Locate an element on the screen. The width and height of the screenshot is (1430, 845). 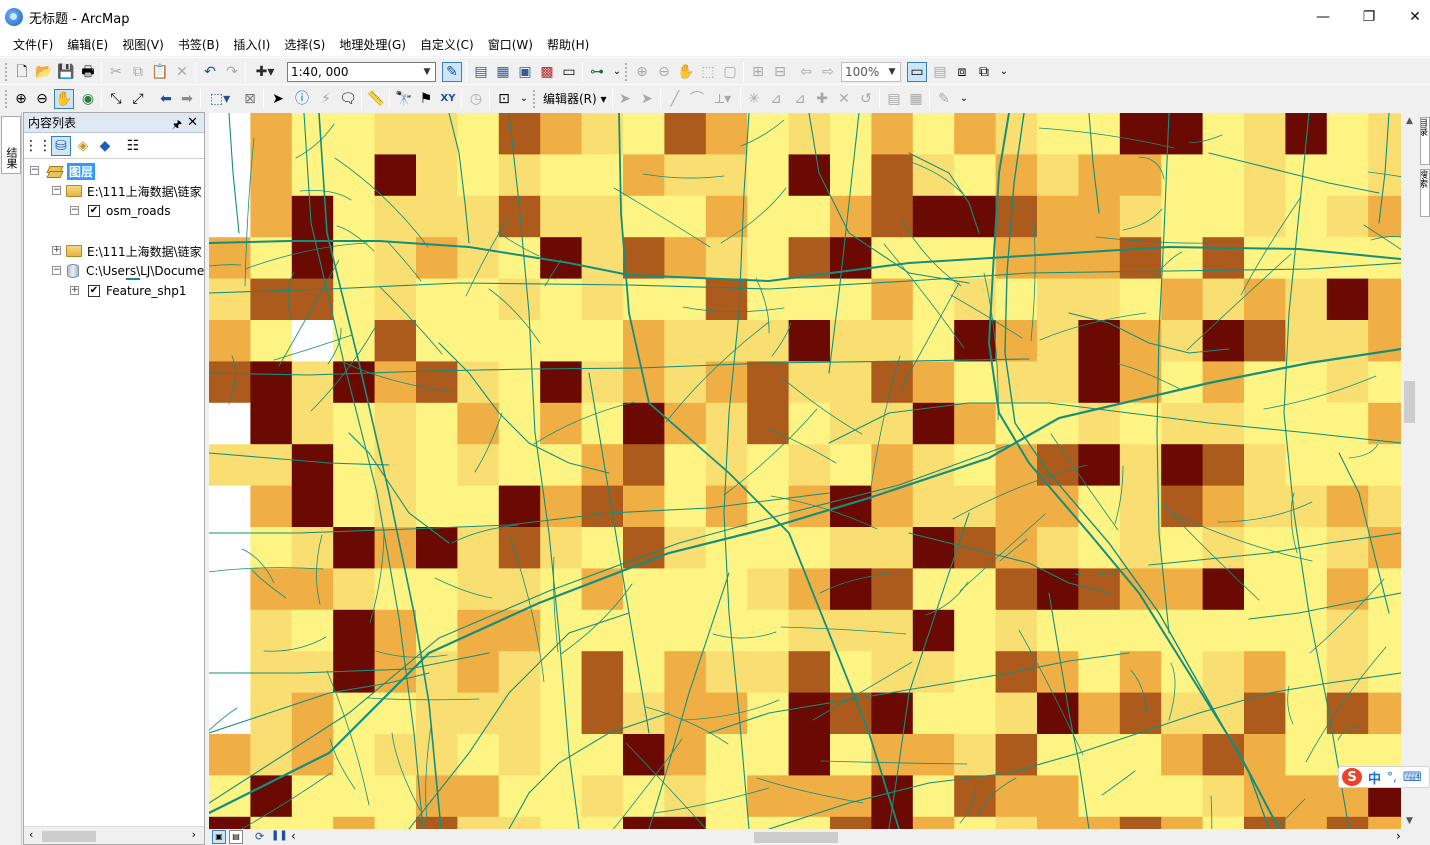
select-elements-arrow-icon: ➤ is located at coordinates (278, 99).